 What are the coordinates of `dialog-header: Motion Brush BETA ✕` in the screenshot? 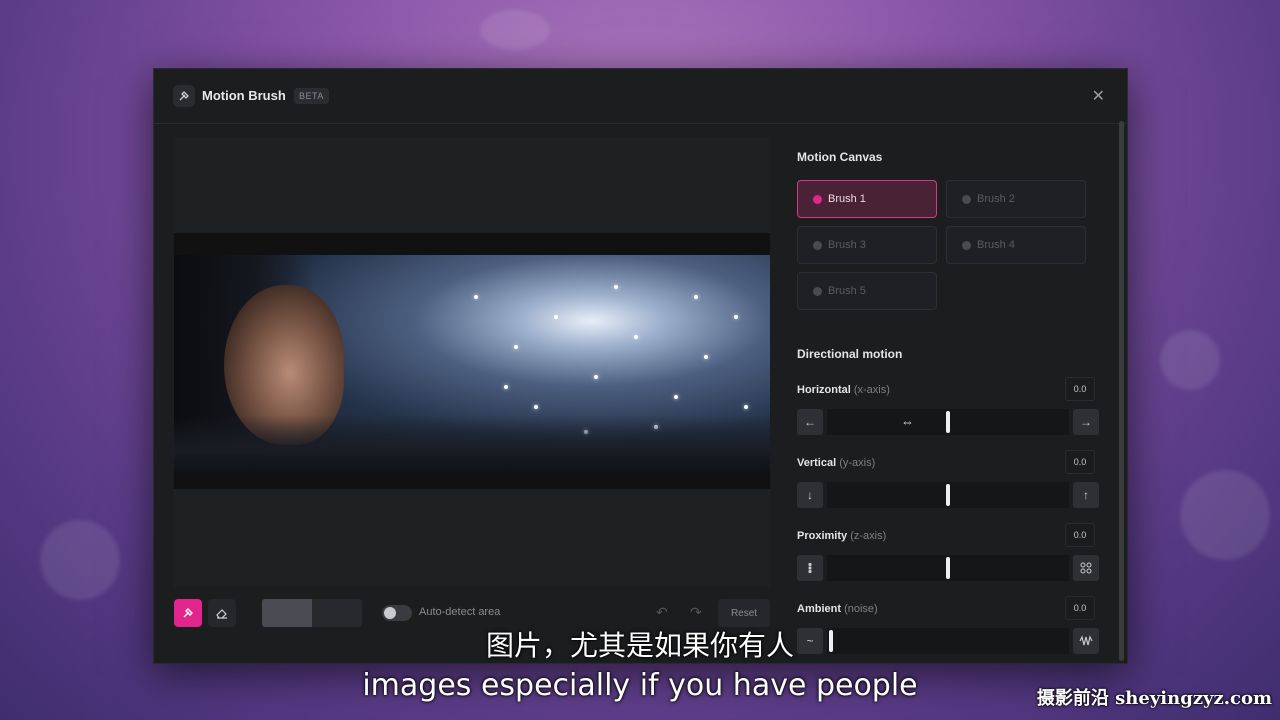 It's located at (640, 96).